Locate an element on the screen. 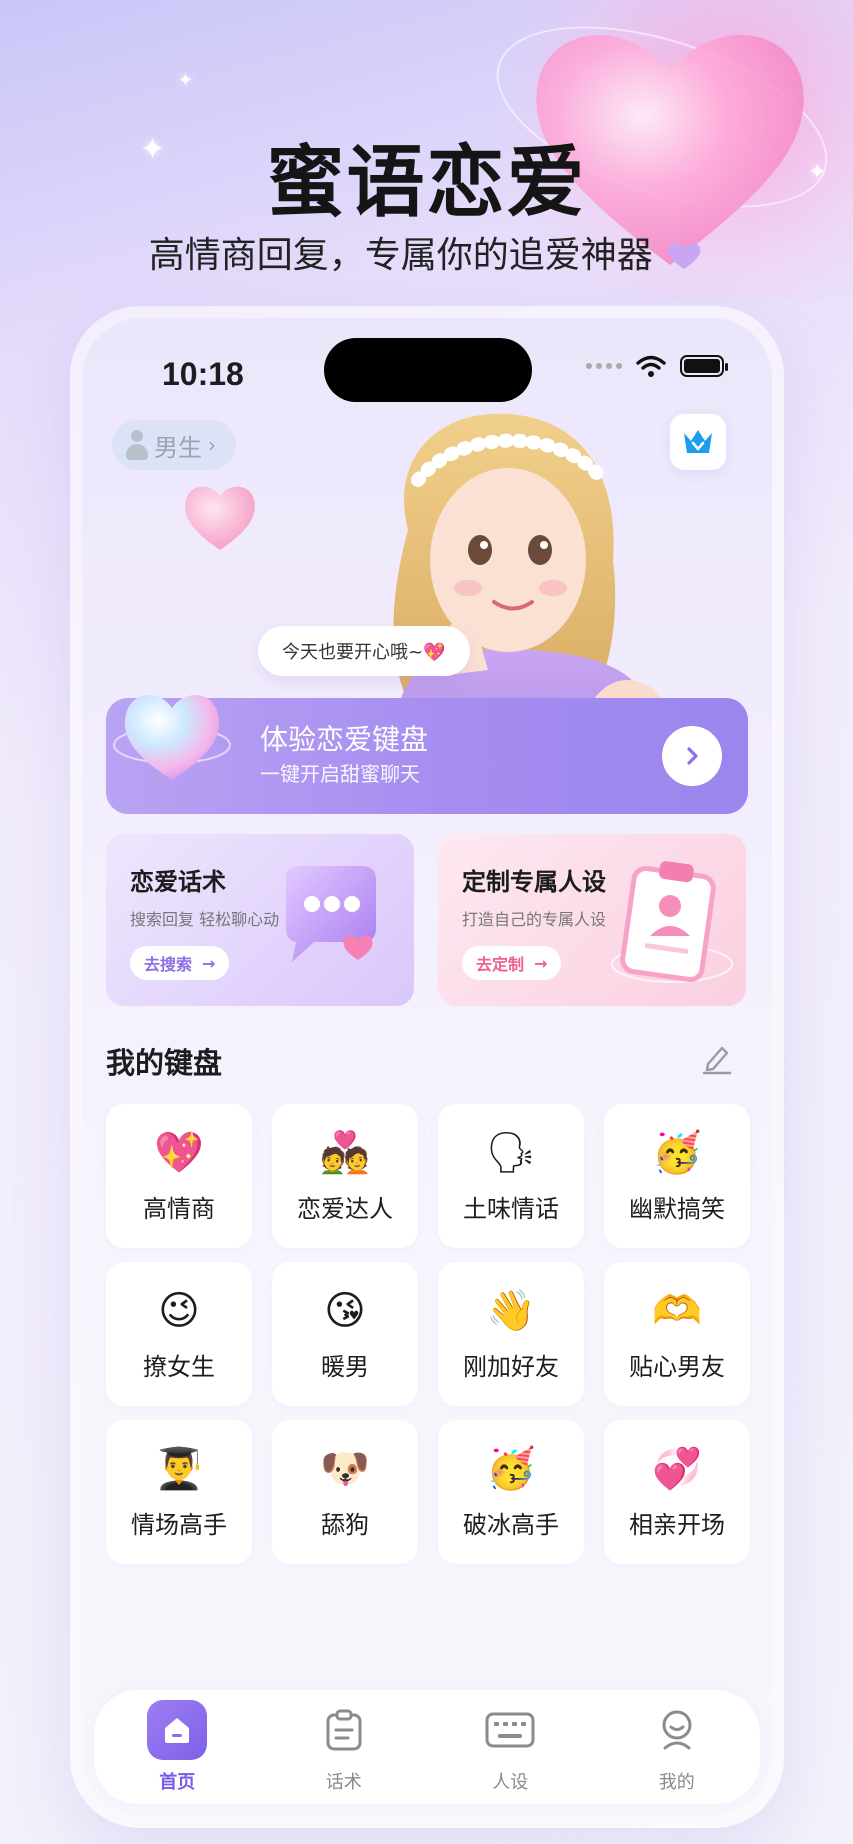  chat-bubble-icon is located at coordinates (331, 914).